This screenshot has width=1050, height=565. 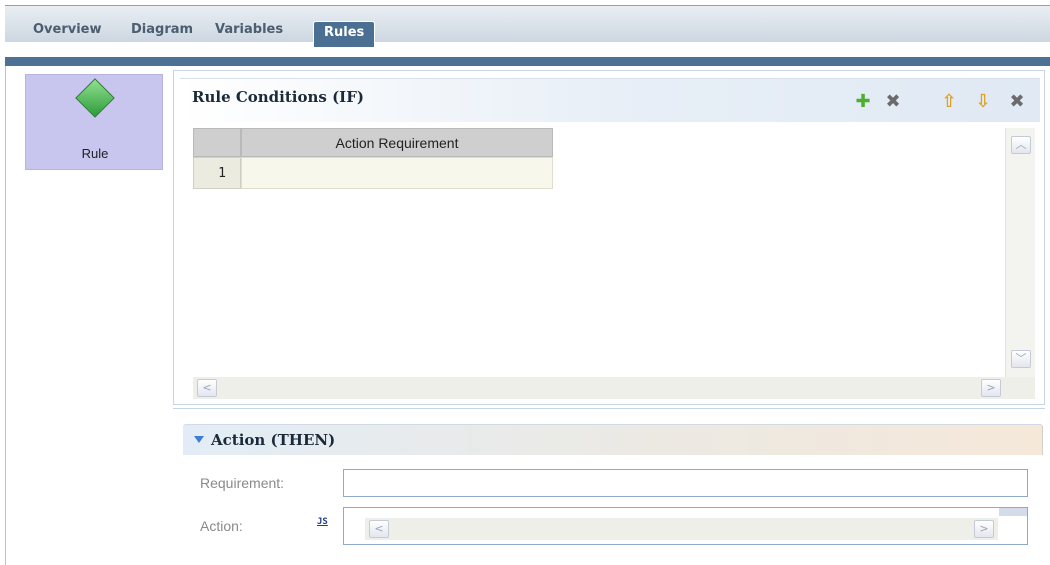 What do you see at coordinates (685, 483) in the screenshot?
I see `requirement-input` at bounding box center [685, 483].